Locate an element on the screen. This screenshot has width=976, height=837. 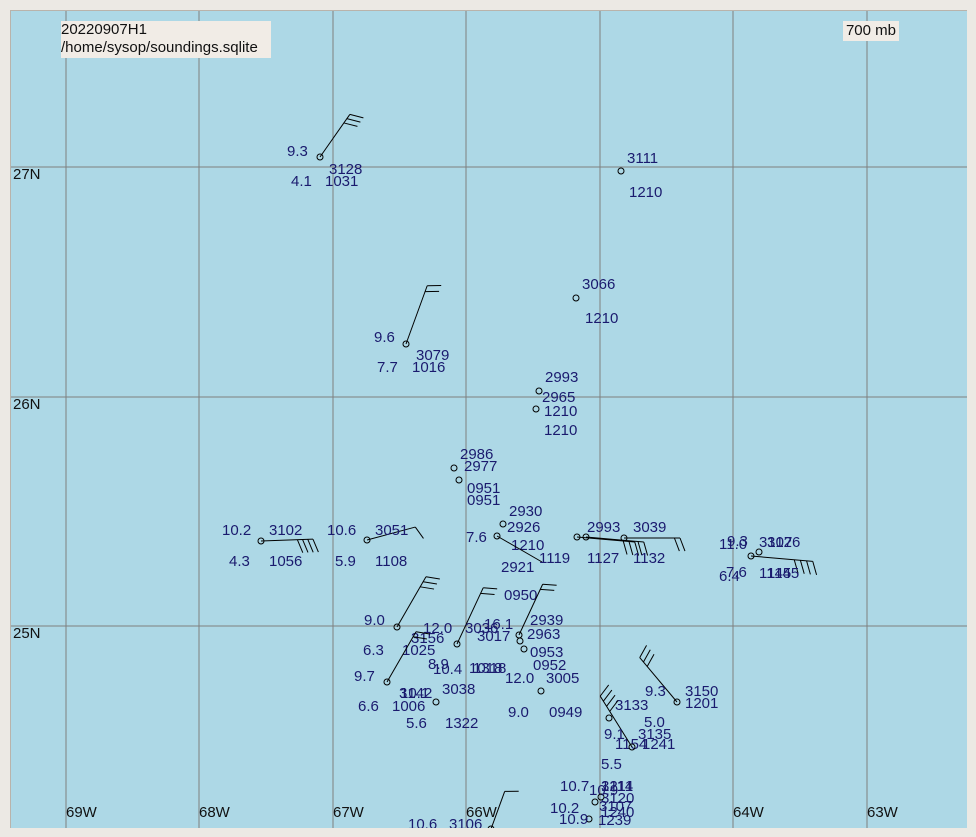
station-height: 2921 is located at coordinates (517, 567).